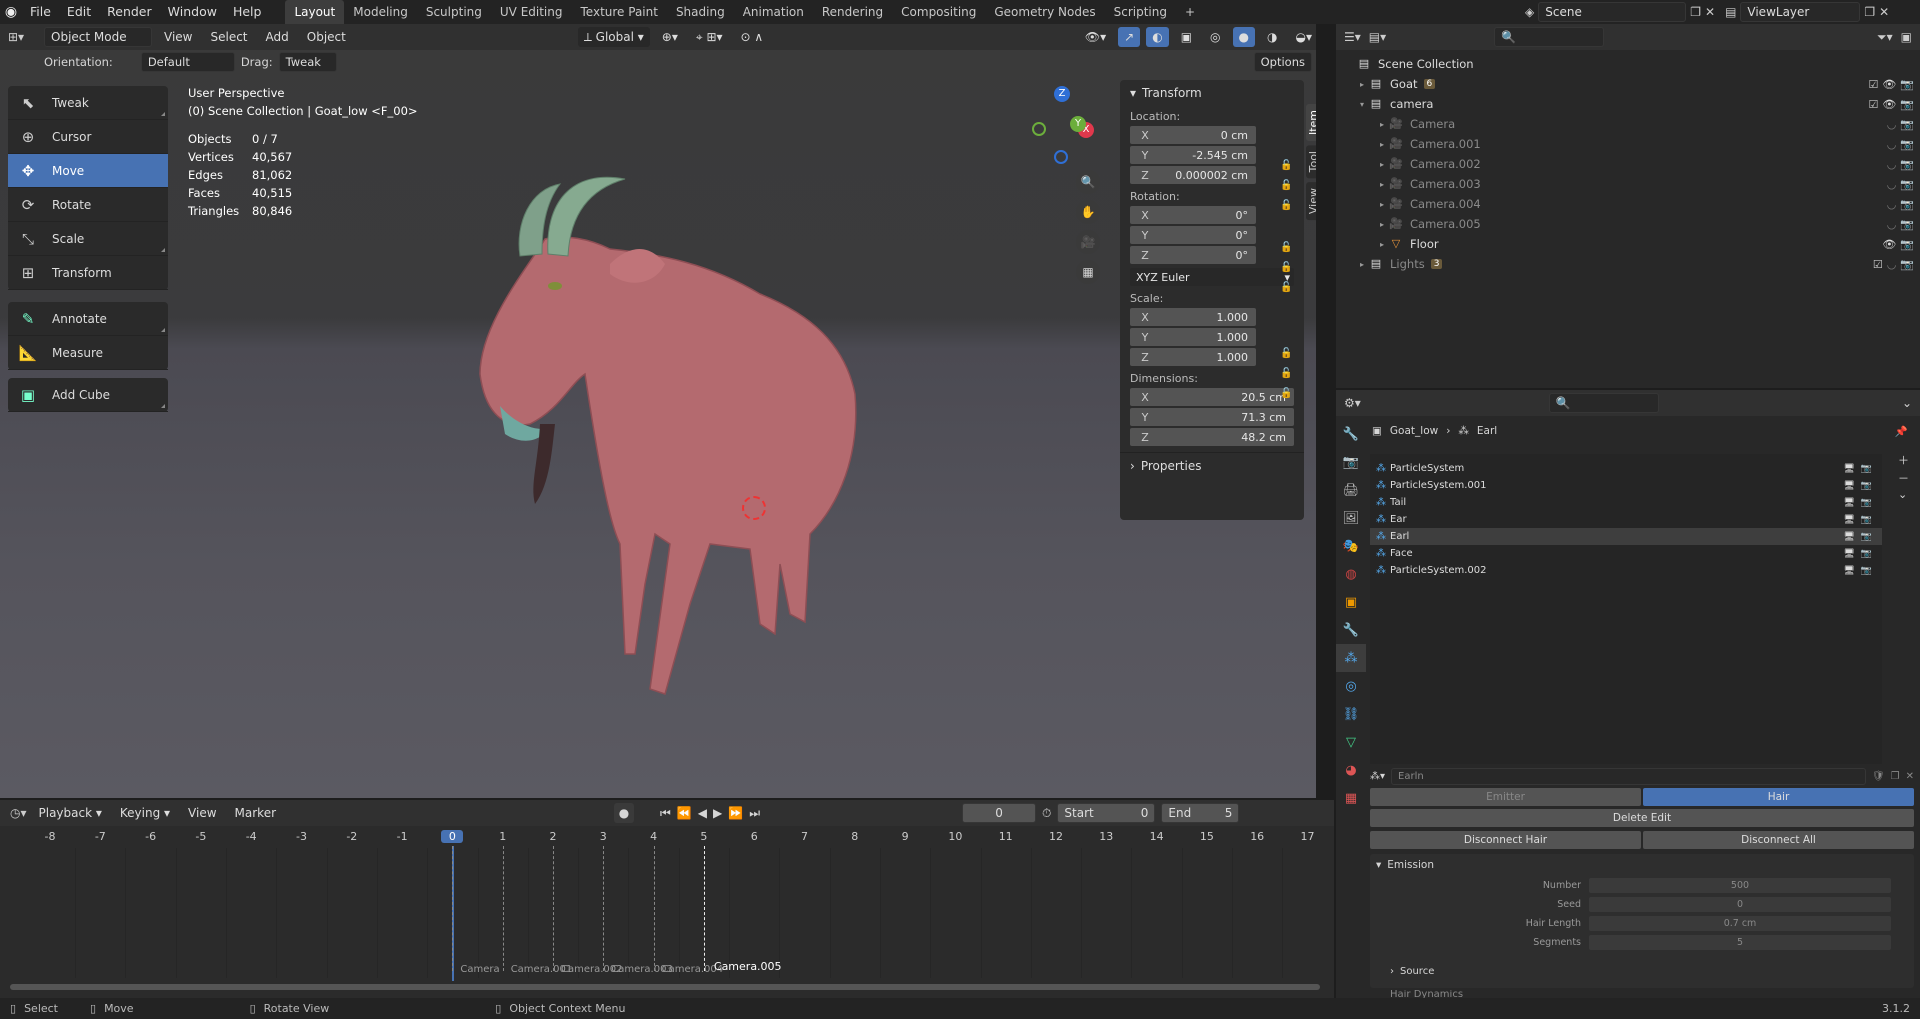  What do you see at coordinates (1628, 264) in the screenshot?
I see `outliner-item: ▸ ▤ Lights 3 ☑ ◡ 📷` at bounding box center [1628, 264].